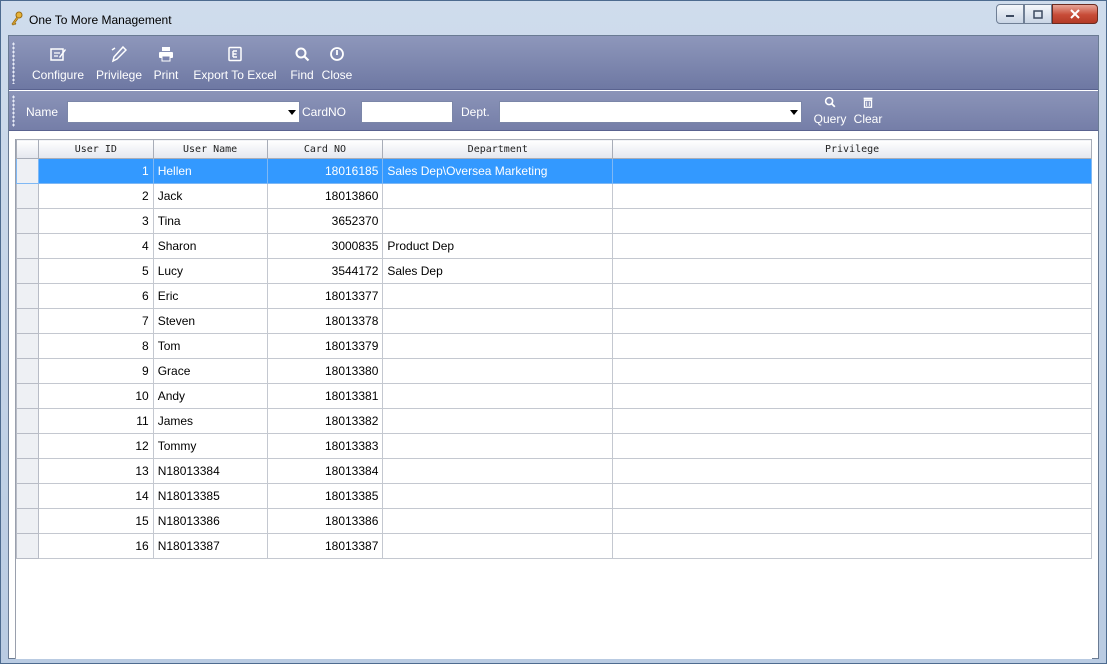 The width and height of the screenshot is (1107, 664). What do you see at coordinates (13, 63) in the screenshot?
I see `toolbar-grip` at bounding box center [13, 63].